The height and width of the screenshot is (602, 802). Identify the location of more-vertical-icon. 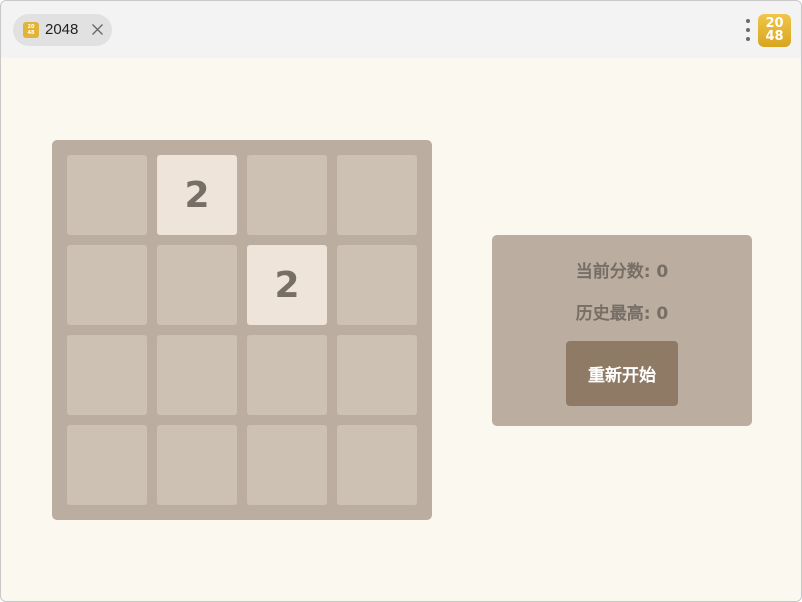
(748, 30).